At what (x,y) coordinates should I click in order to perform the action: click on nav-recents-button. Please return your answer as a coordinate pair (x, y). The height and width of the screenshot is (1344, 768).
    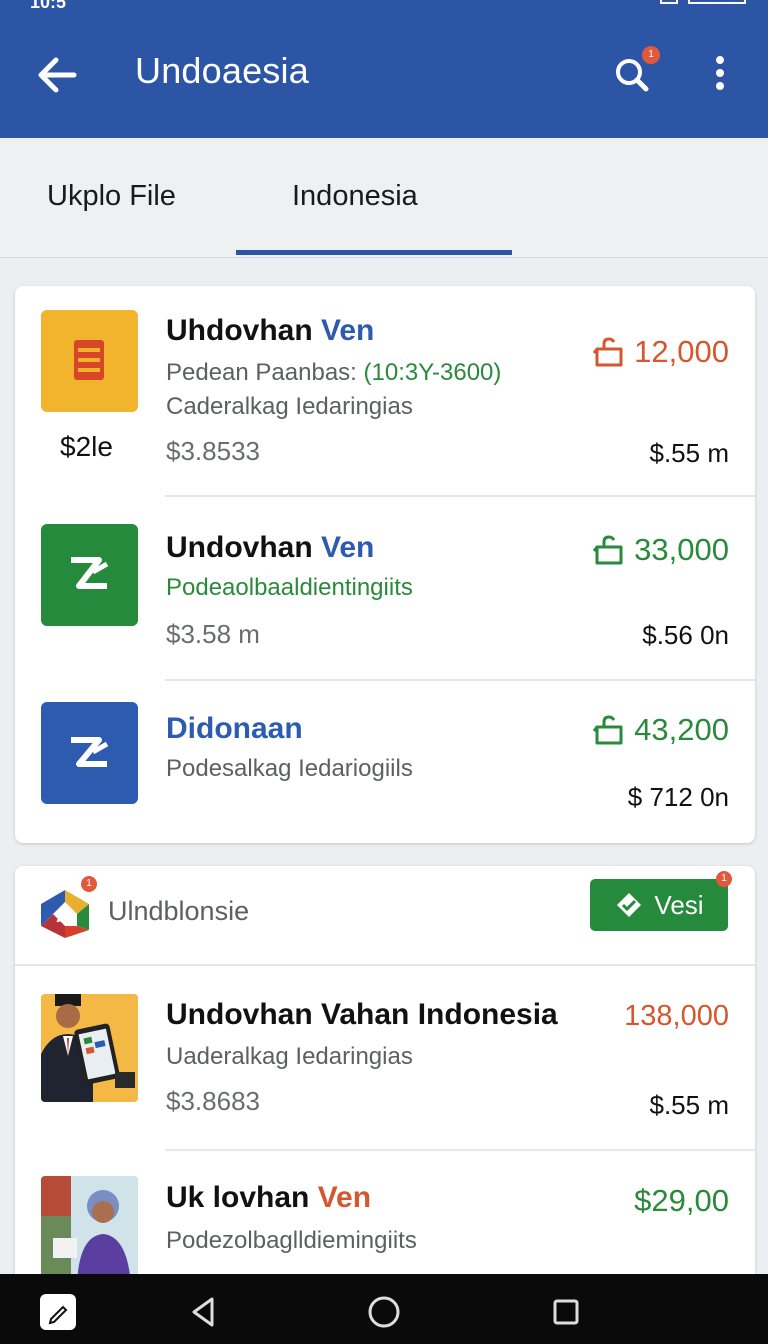
    Looking at the image, I should click on (566, 1312).